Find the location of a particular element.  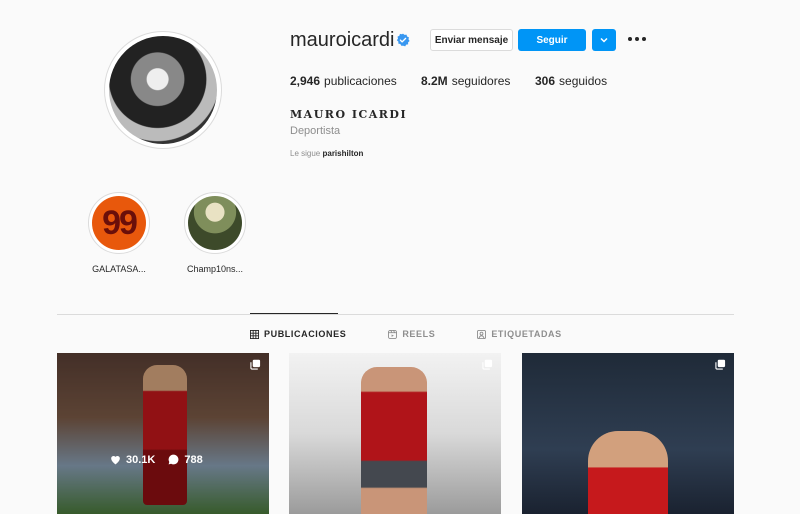

profile-tabs: PUBLICACIONES REELS ETIQUETADAS is located at coordinates (406, 334).